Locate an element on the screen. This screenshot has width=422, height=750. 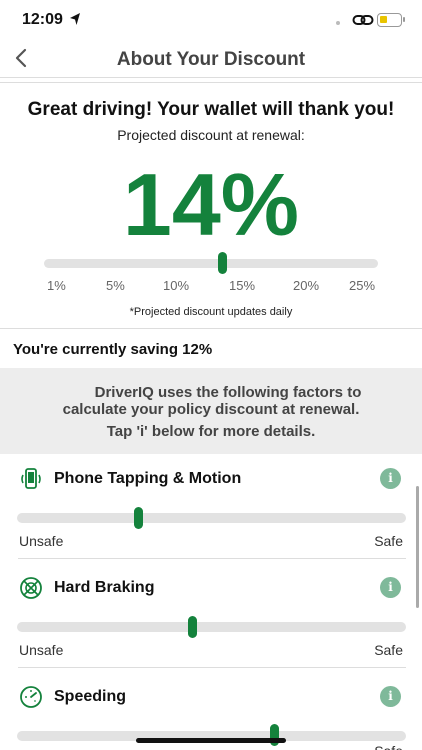
battery-icon is located at coordinates (389, 20).